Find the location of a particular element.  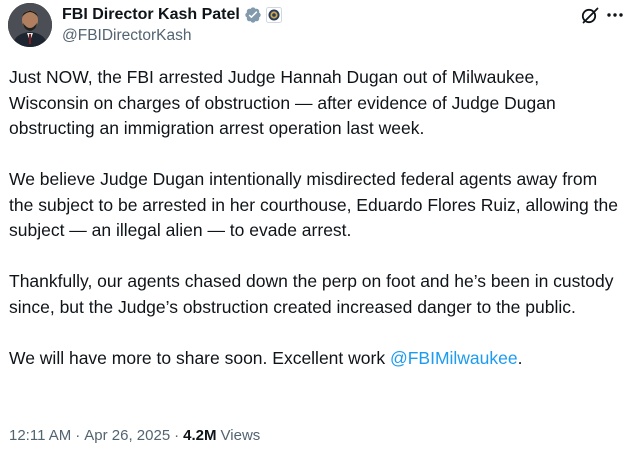

views-label: Views is located at coordinates (240, 435).